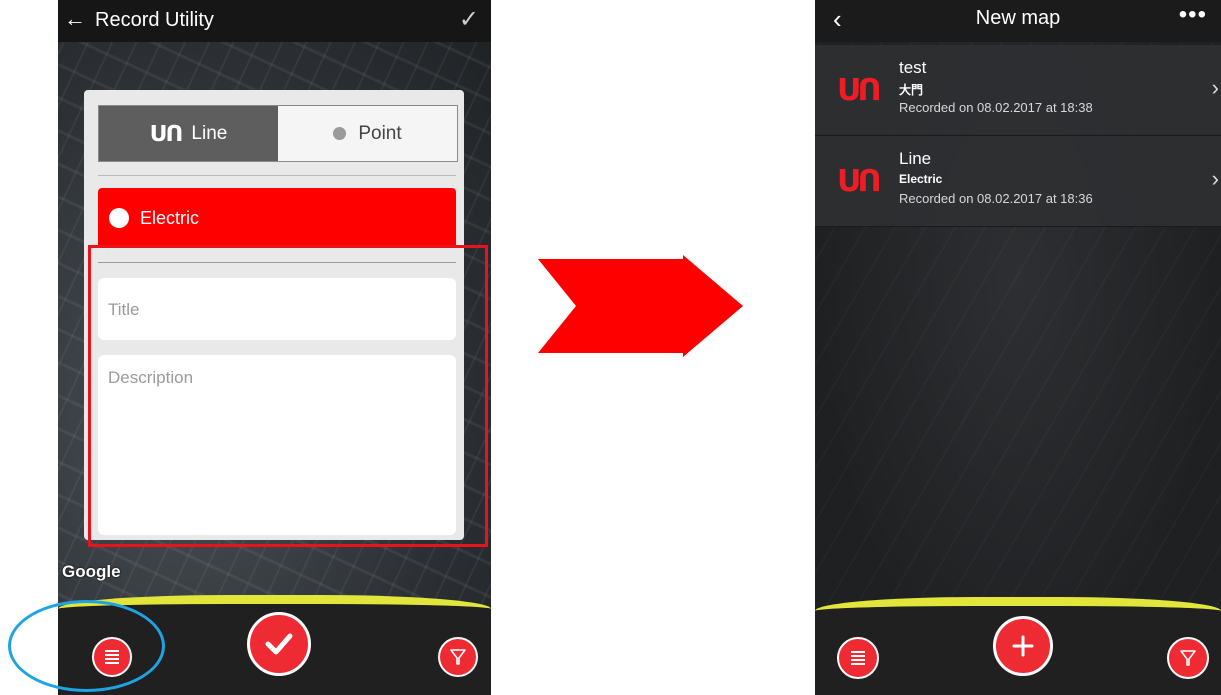 The image size is (1221, 695). Describe the element at coordinates (154, 20) in the screenshot. I see `page-title: Record Utility` at that location.